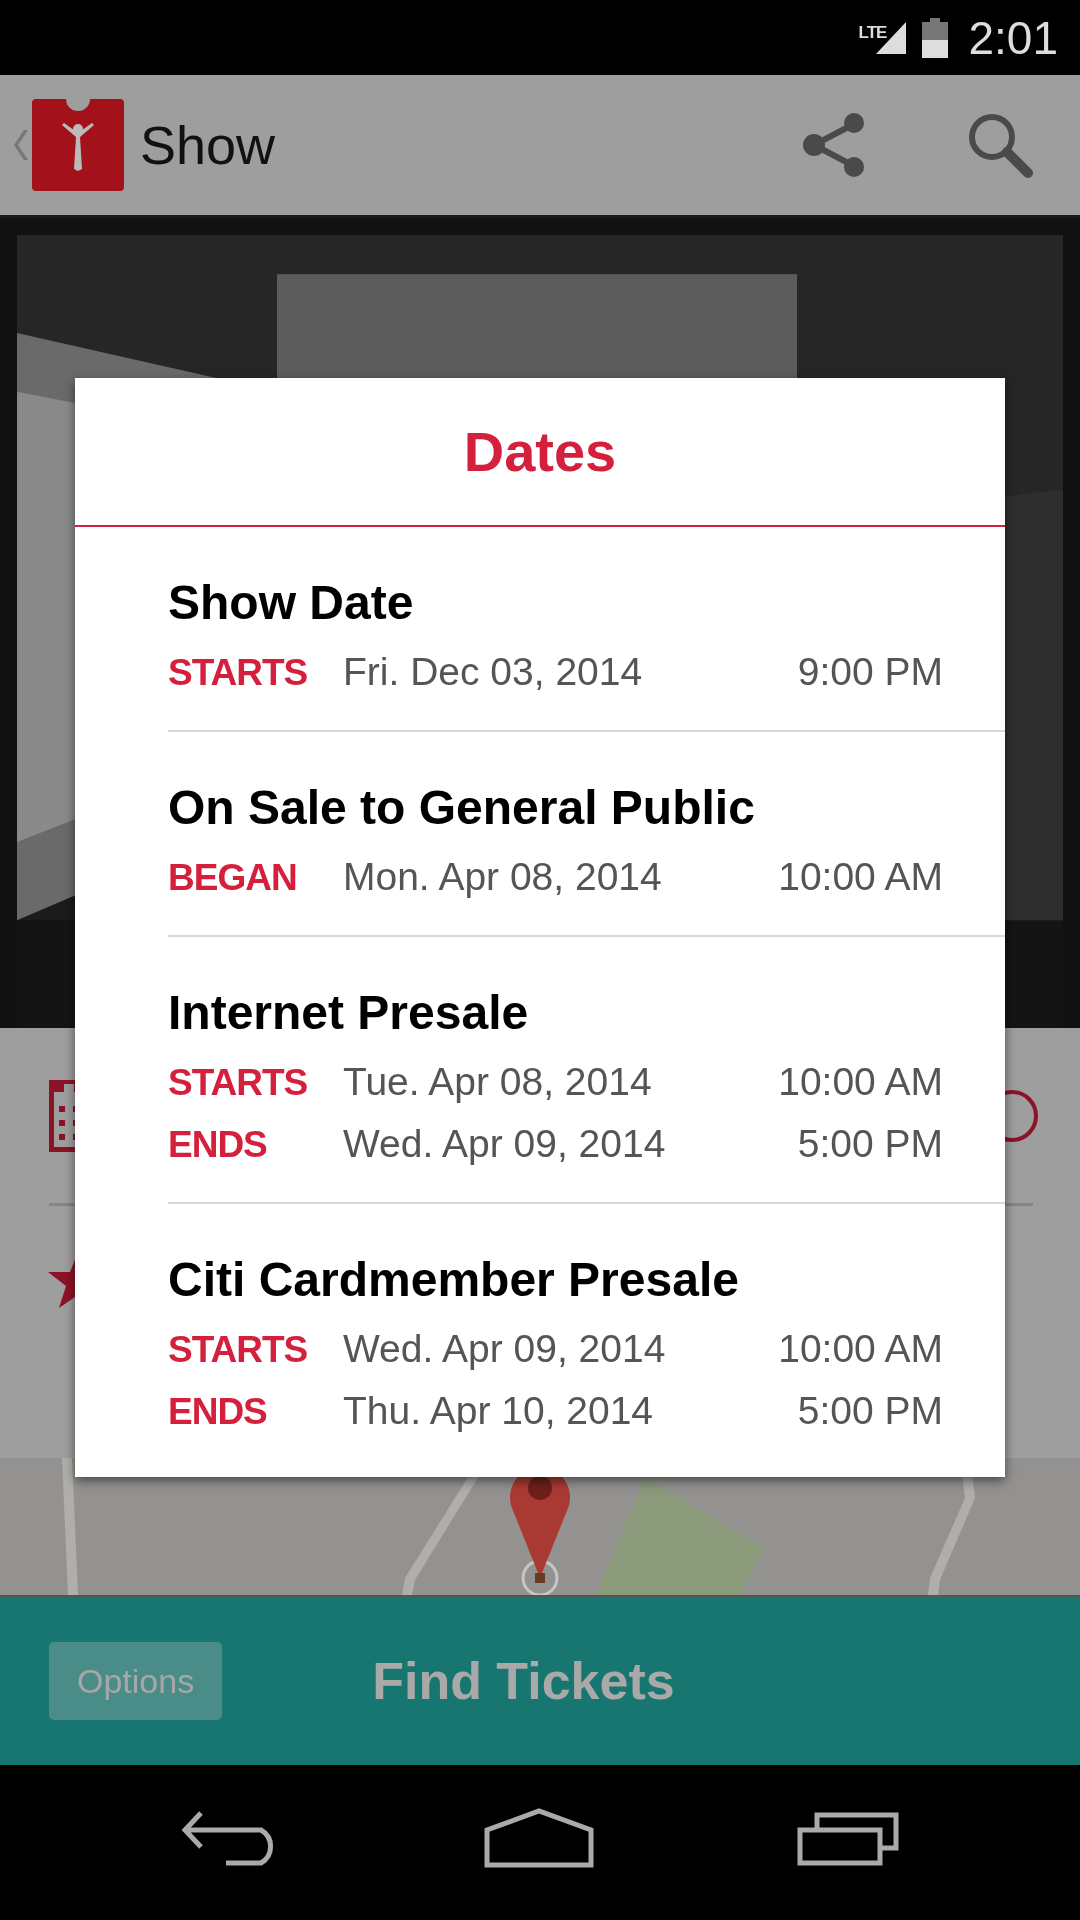 Image resolution: width=1080 pixels, height=1920 pixels. What do you see at coordinates (872, 32) in the screenshot?
I see `network-type: LTE` at bounding box center [872, 32].